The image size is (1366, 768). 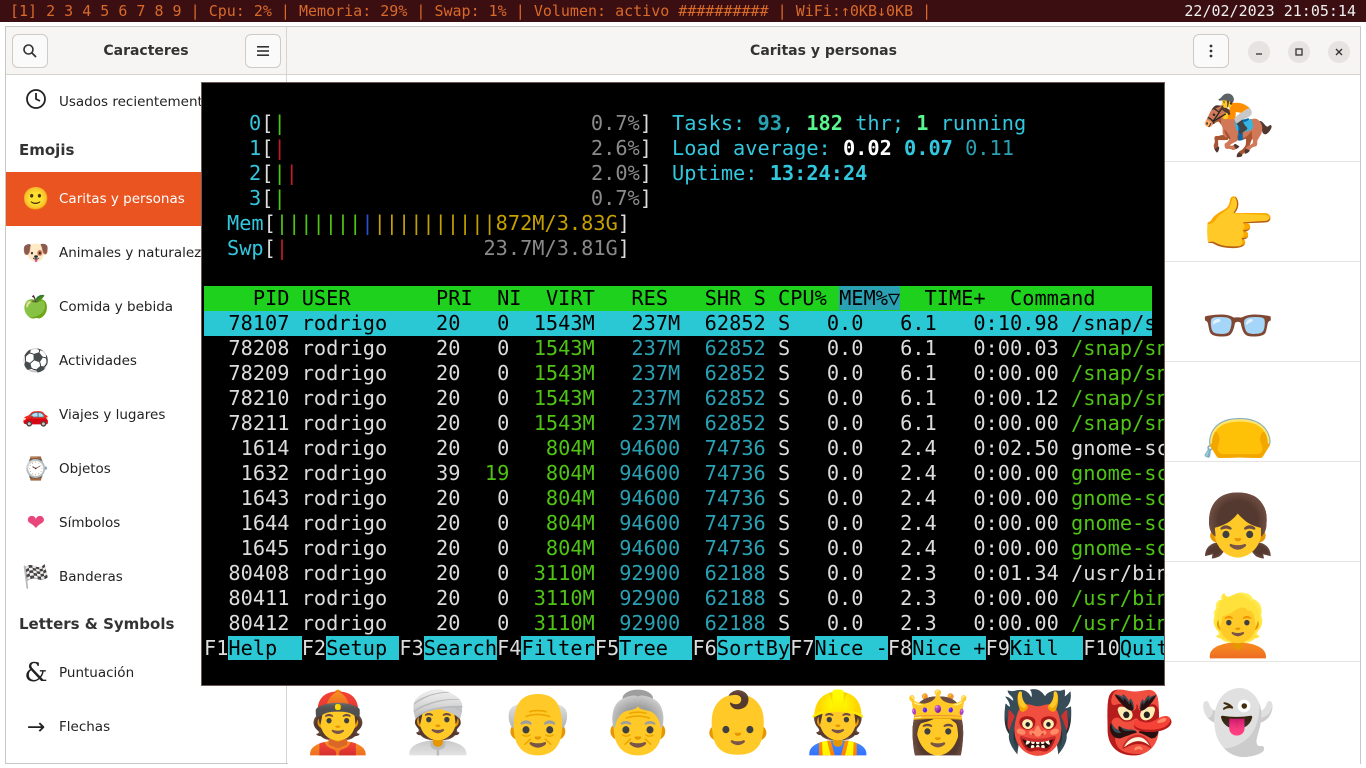 What do you see at coordinates (450, 148) in the screenshot?
I see `cpu-meter: 1[| 2.6%]` at bounding box center [450, 148].